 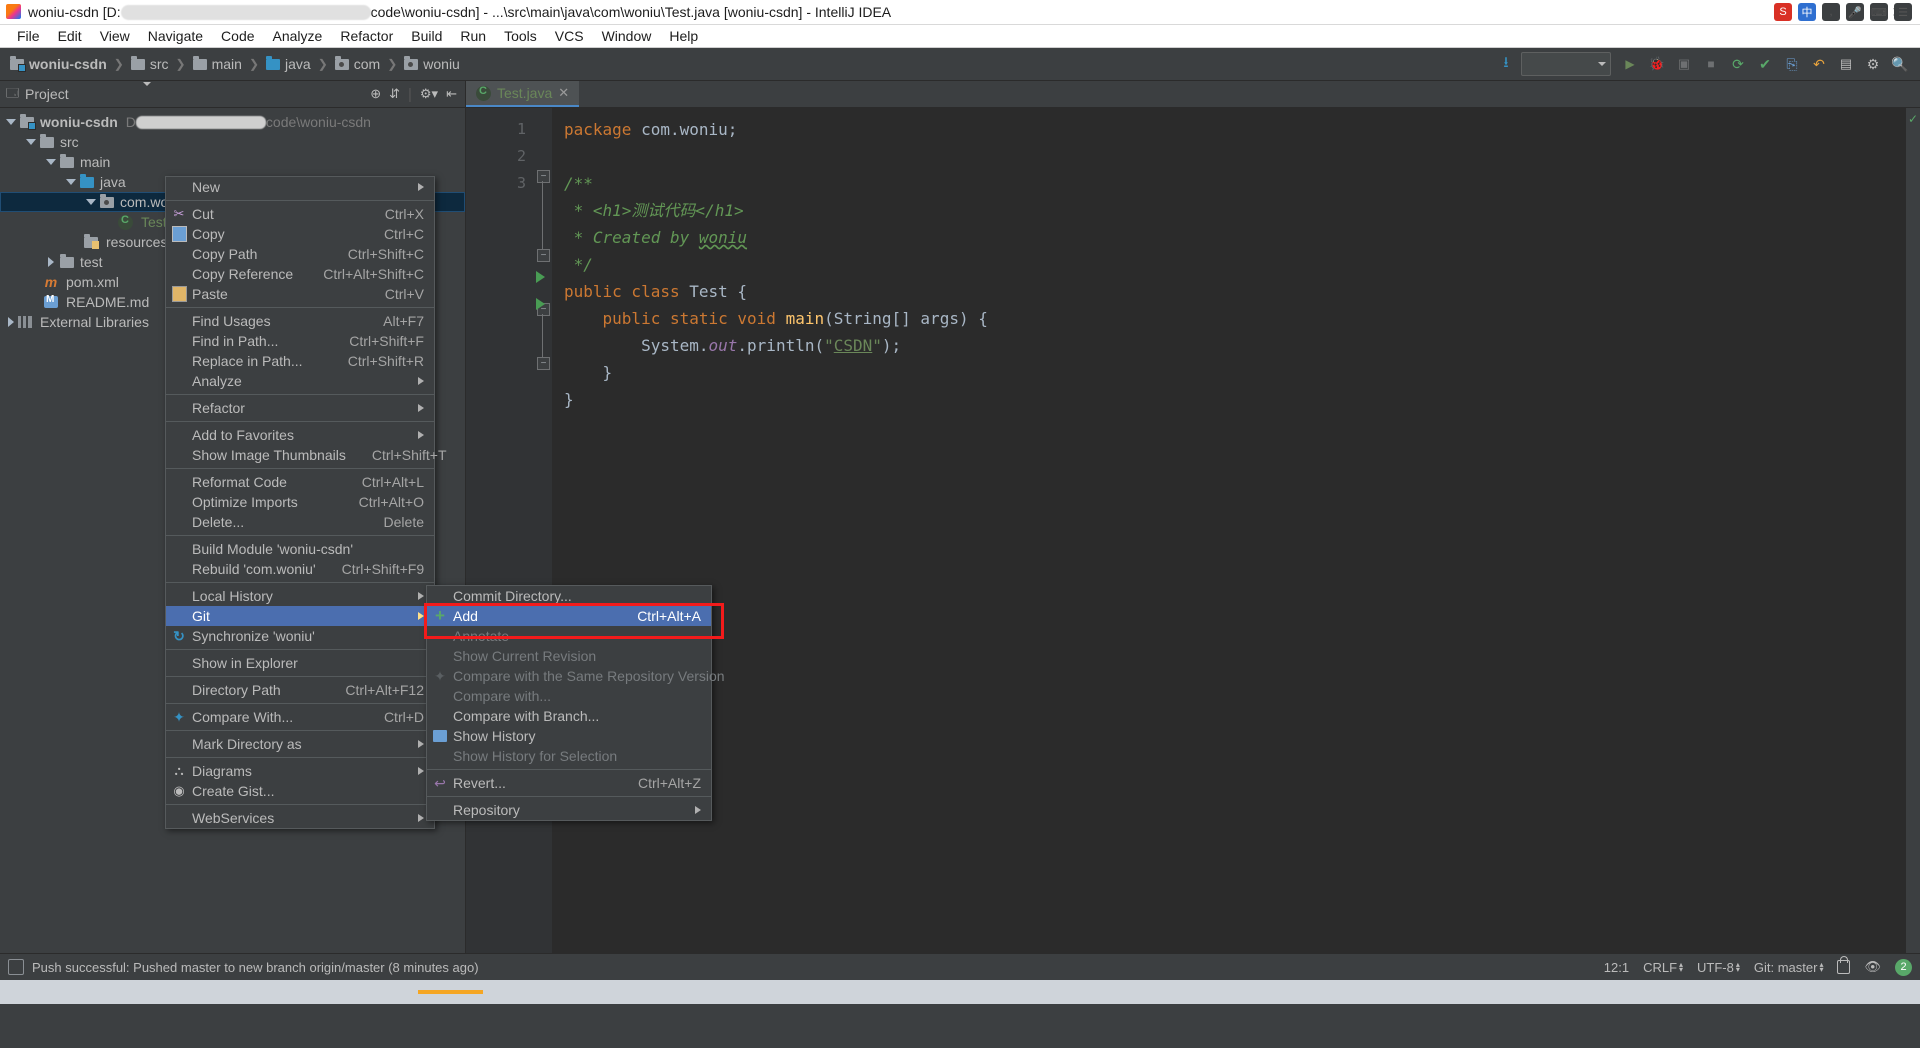 I want to click on menu-item-rebuild: Rebuild 'com.woniu' Ctrl+Shift+F9, so click(x=300, y=569).